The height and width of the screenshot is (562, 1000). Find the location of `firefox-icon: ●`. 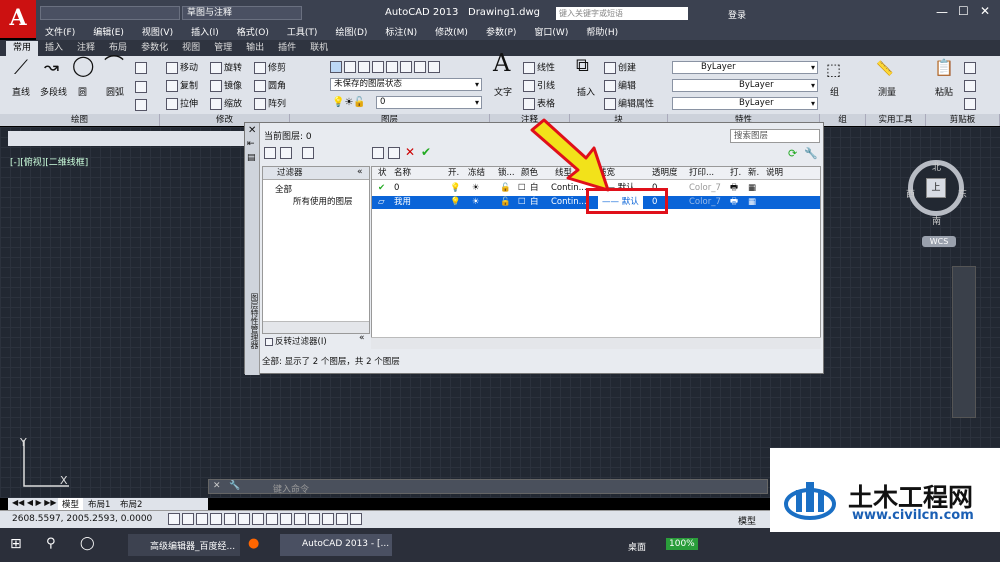

firefox-icon: ● is located at coordinates (253, 543).